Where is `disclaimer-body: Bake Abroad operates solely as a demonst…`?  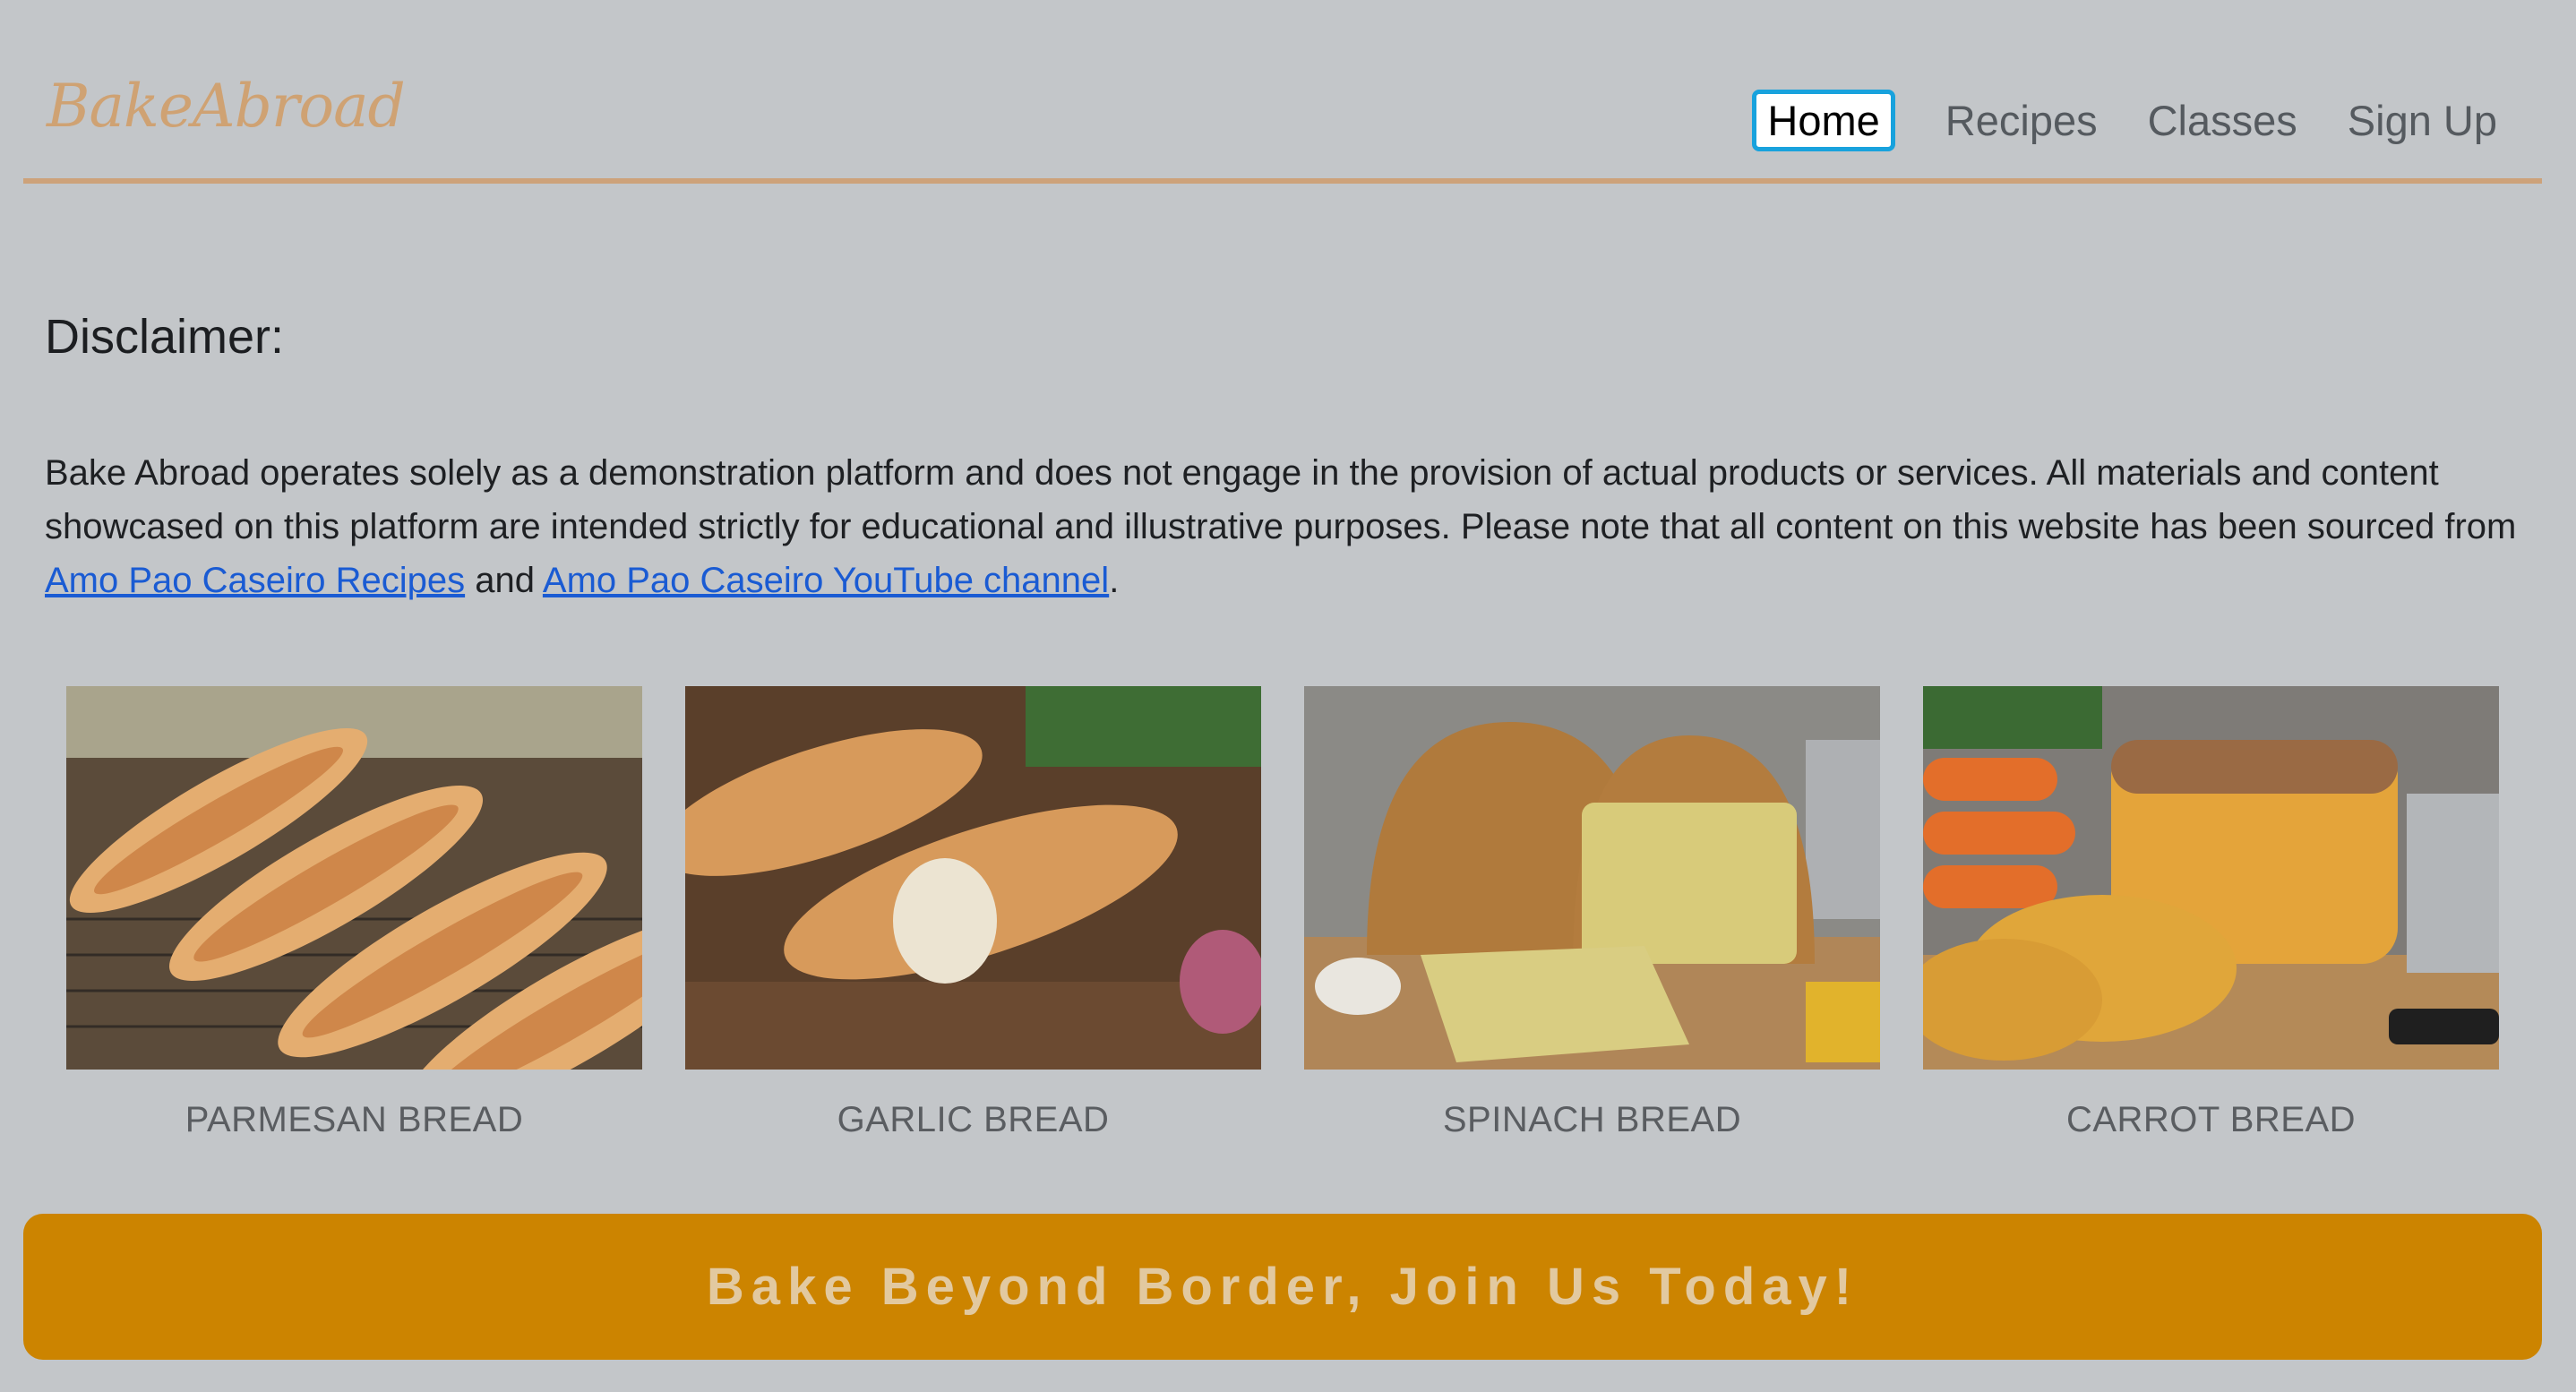 disclaimer-body: Bake Abroad operates solely as a demonst… is located at coordinates (1281, 499).